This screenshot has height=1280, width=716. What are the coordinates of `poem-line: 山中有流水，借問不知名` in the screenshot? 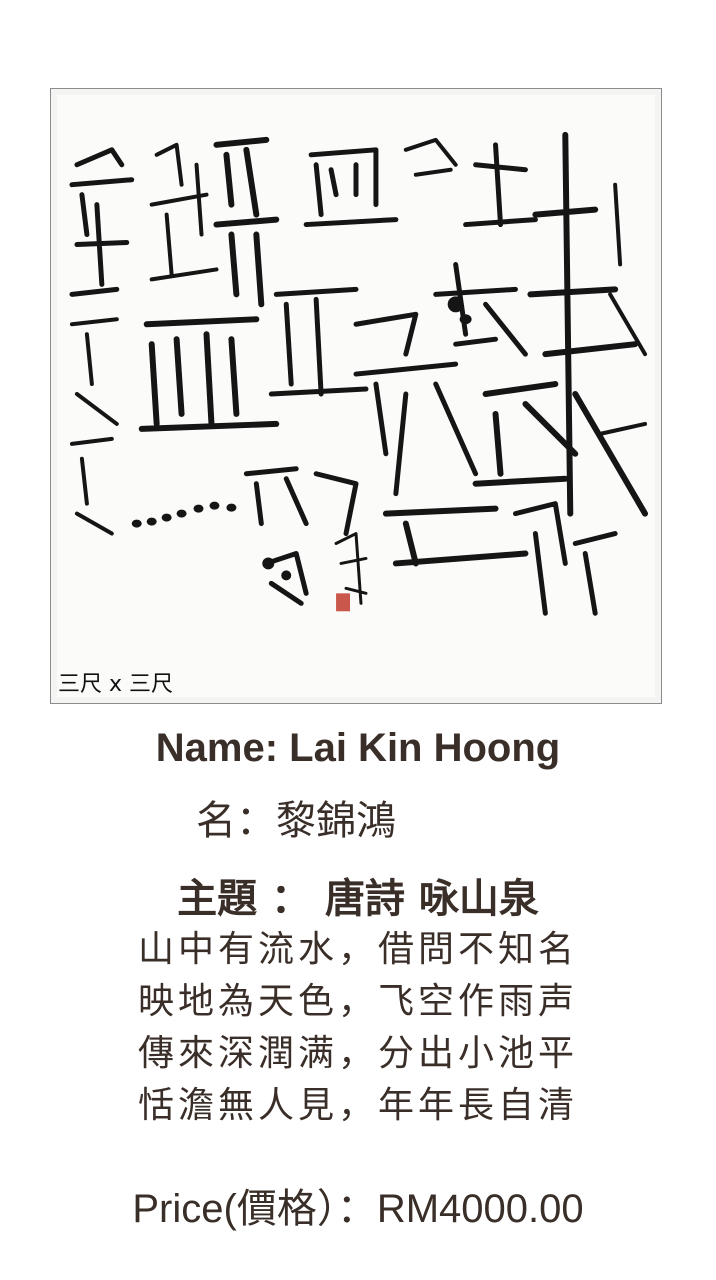 It's located at (357, 949).